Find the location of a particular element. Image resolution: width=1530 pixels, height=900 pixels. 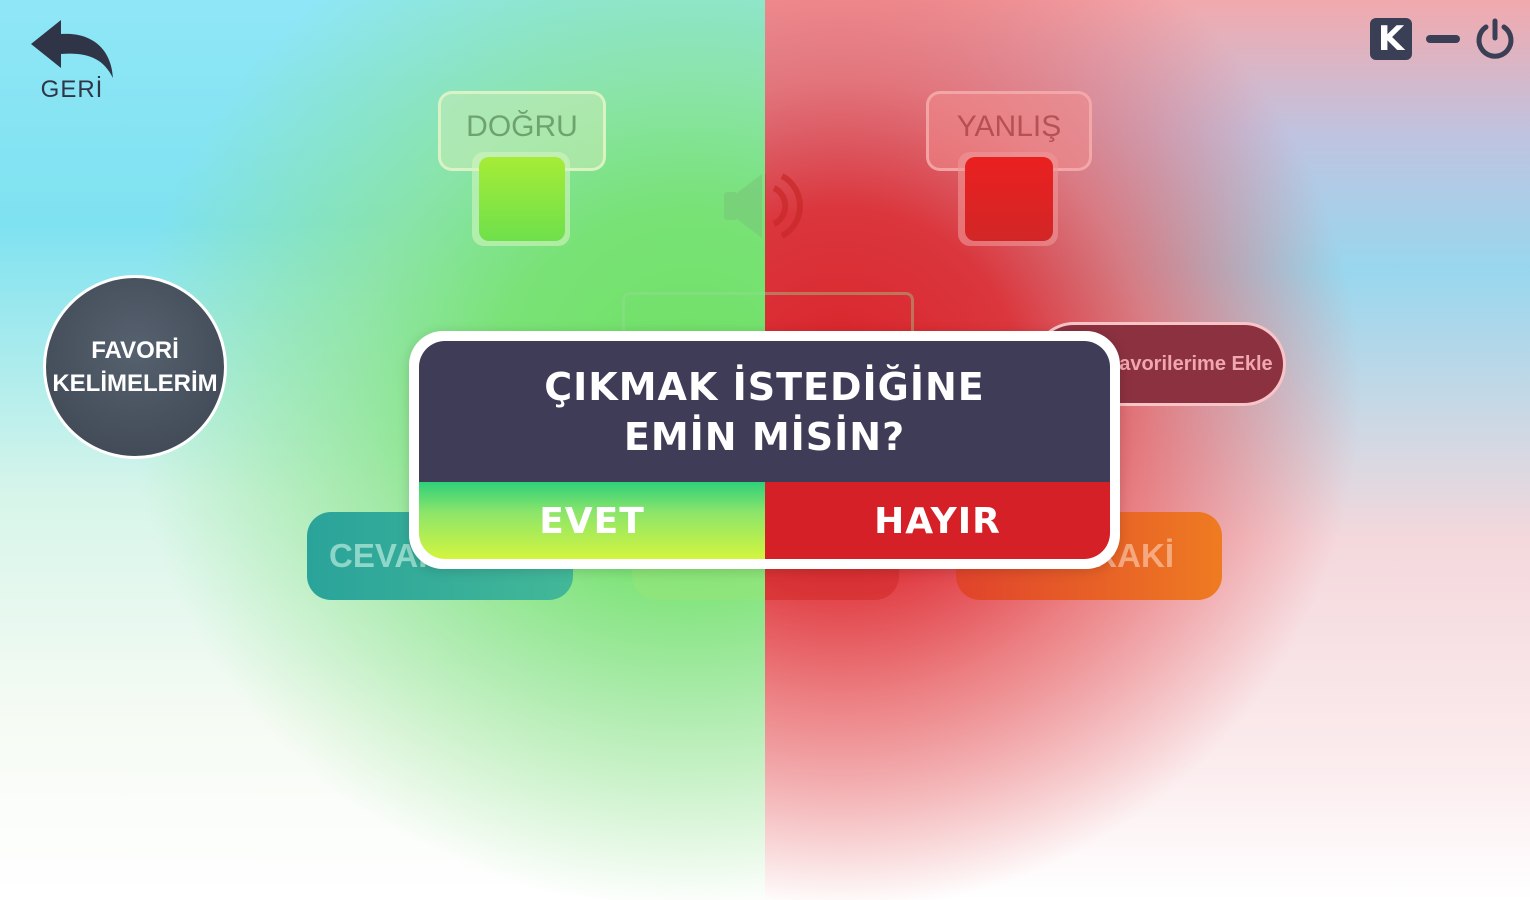

wrong-button is located at coordinates (1009, 199).